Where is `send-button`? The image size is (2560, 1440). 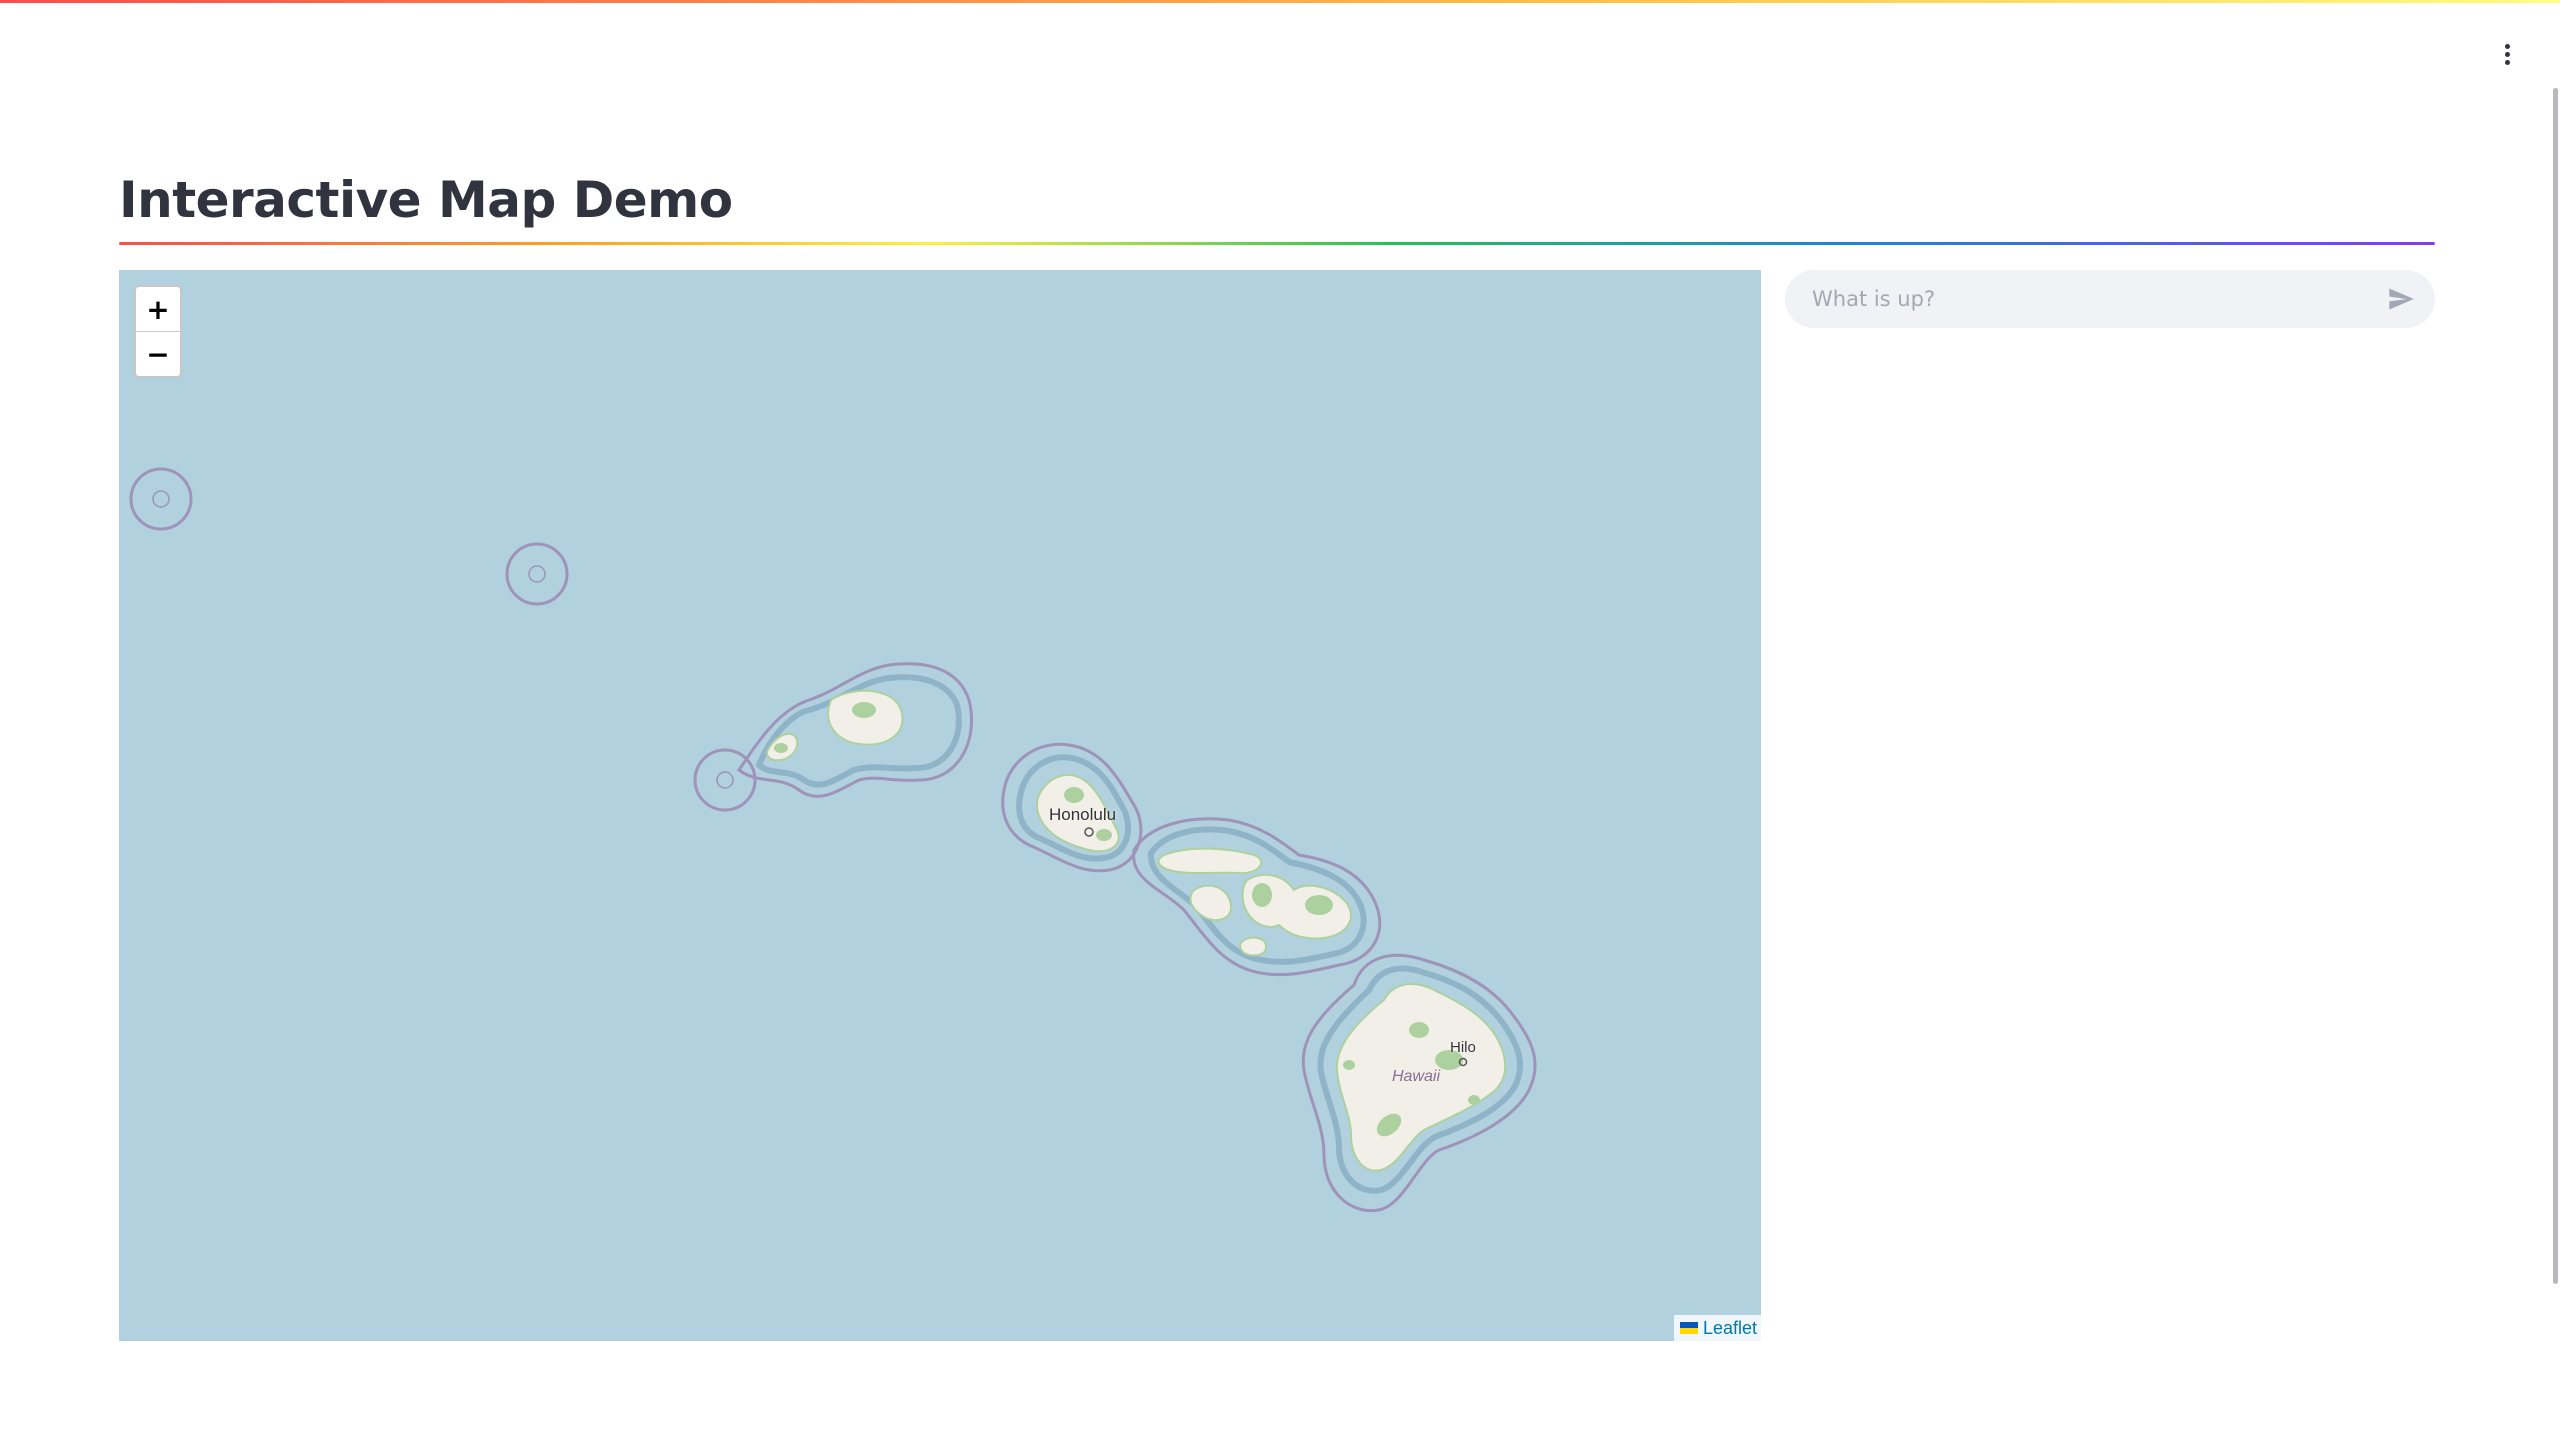
send-button is located at coordinates (2401, 299).